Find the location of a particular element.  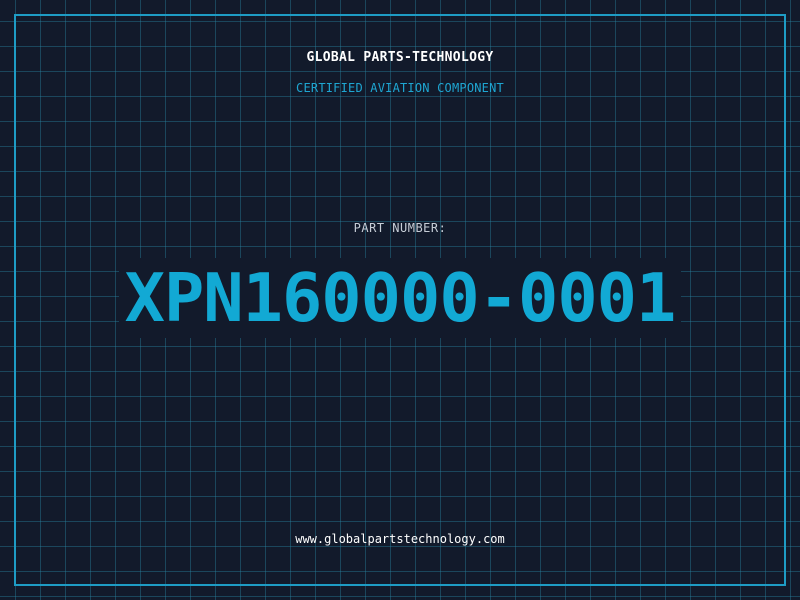

brand-subtitle: CERTIFIED AVIATION COMPONENT is located at coordinates (400, 88).